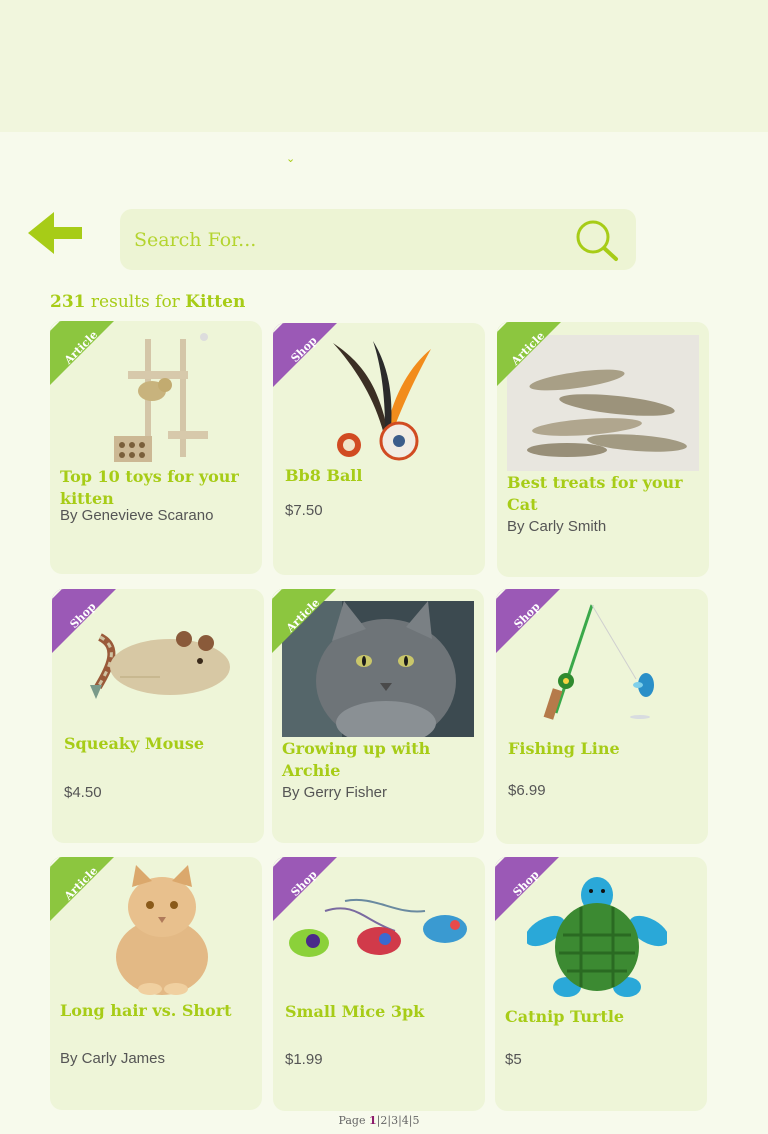  Describe the element at coordinates (379, 984) in the screenshot. I see `result-card: Shop Small Mice 3pk $1.99` at that location.